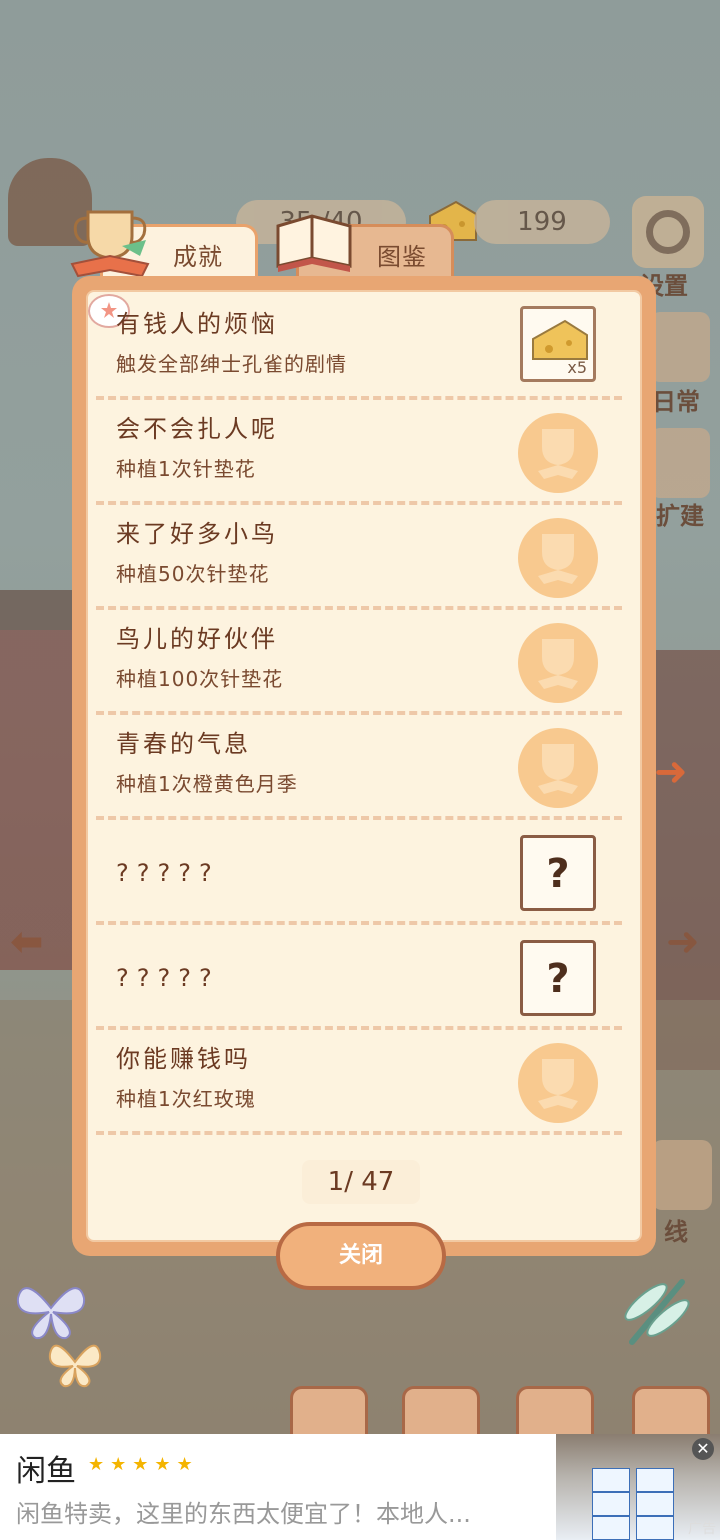  Describe the element at coordinates (186, 1099) in the screenshot. I see `achievement-desc: 种植1次红玫瑰` at that location.